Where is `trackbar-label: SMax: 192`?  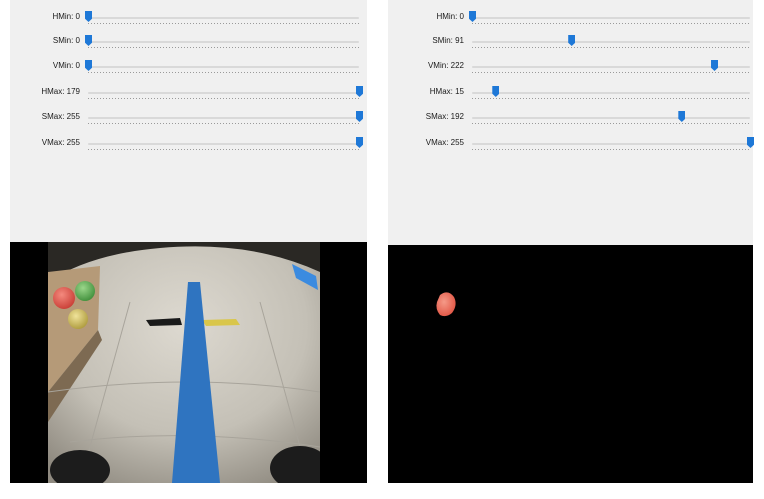 trackbar-label: SMax: 192 is located at coordinates (444, 116).